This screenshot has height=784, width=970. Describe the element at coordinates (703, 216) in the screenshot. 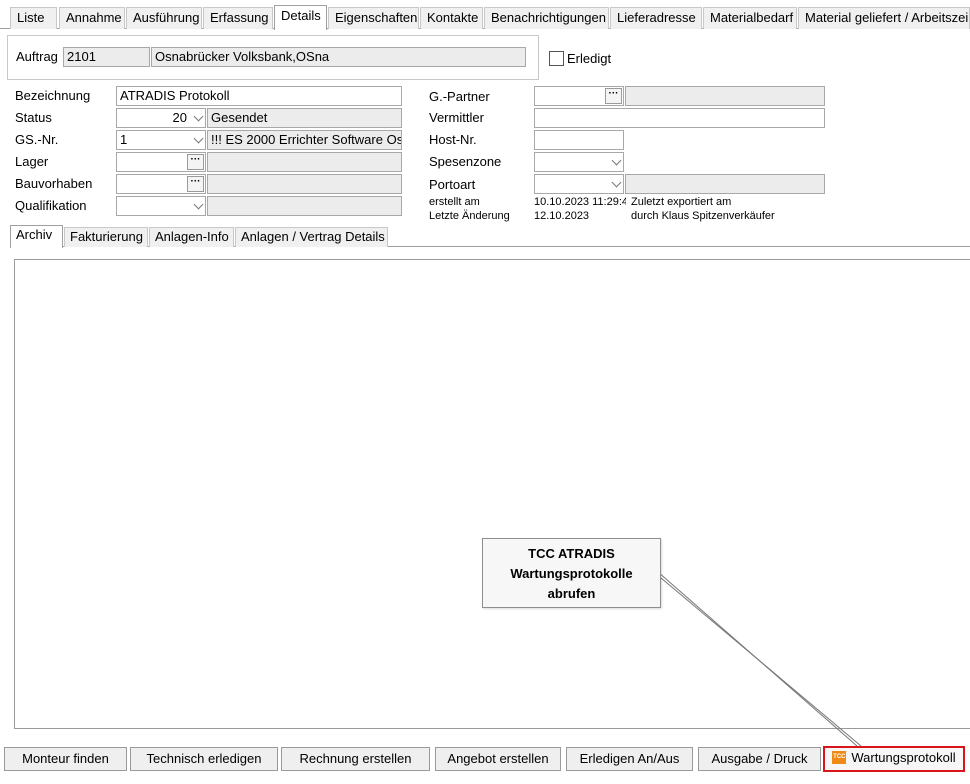

I see `aenderung-by: durch Klaus Spitzenverkäufer` at that location.